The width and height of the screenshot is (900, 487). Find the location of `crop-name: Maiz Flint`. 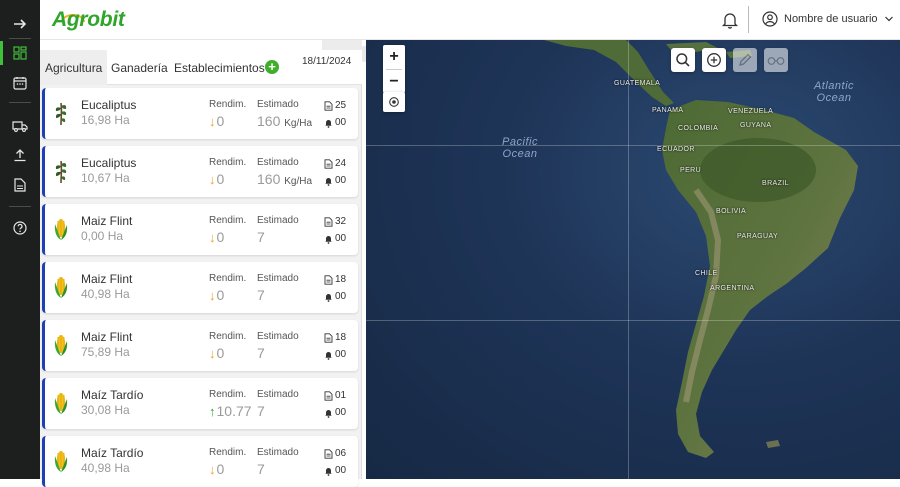

crop-name: Maiz Flint is located at coordinates (107, 337).